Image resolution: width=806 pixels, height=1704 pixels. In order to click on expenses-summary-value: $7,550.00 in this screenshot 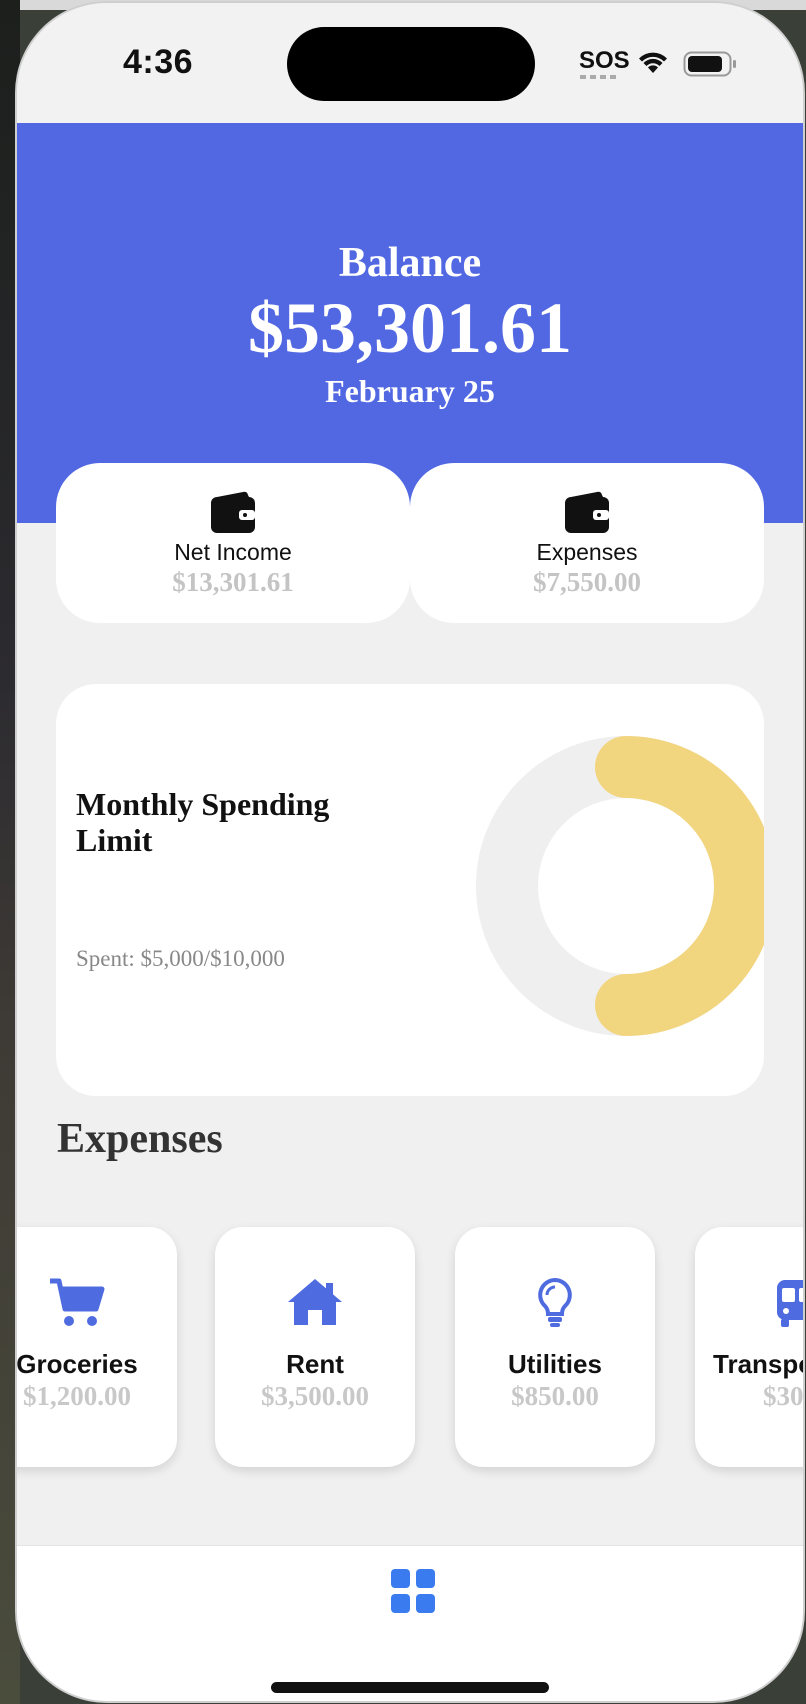, I will do `click(587, 582)`.